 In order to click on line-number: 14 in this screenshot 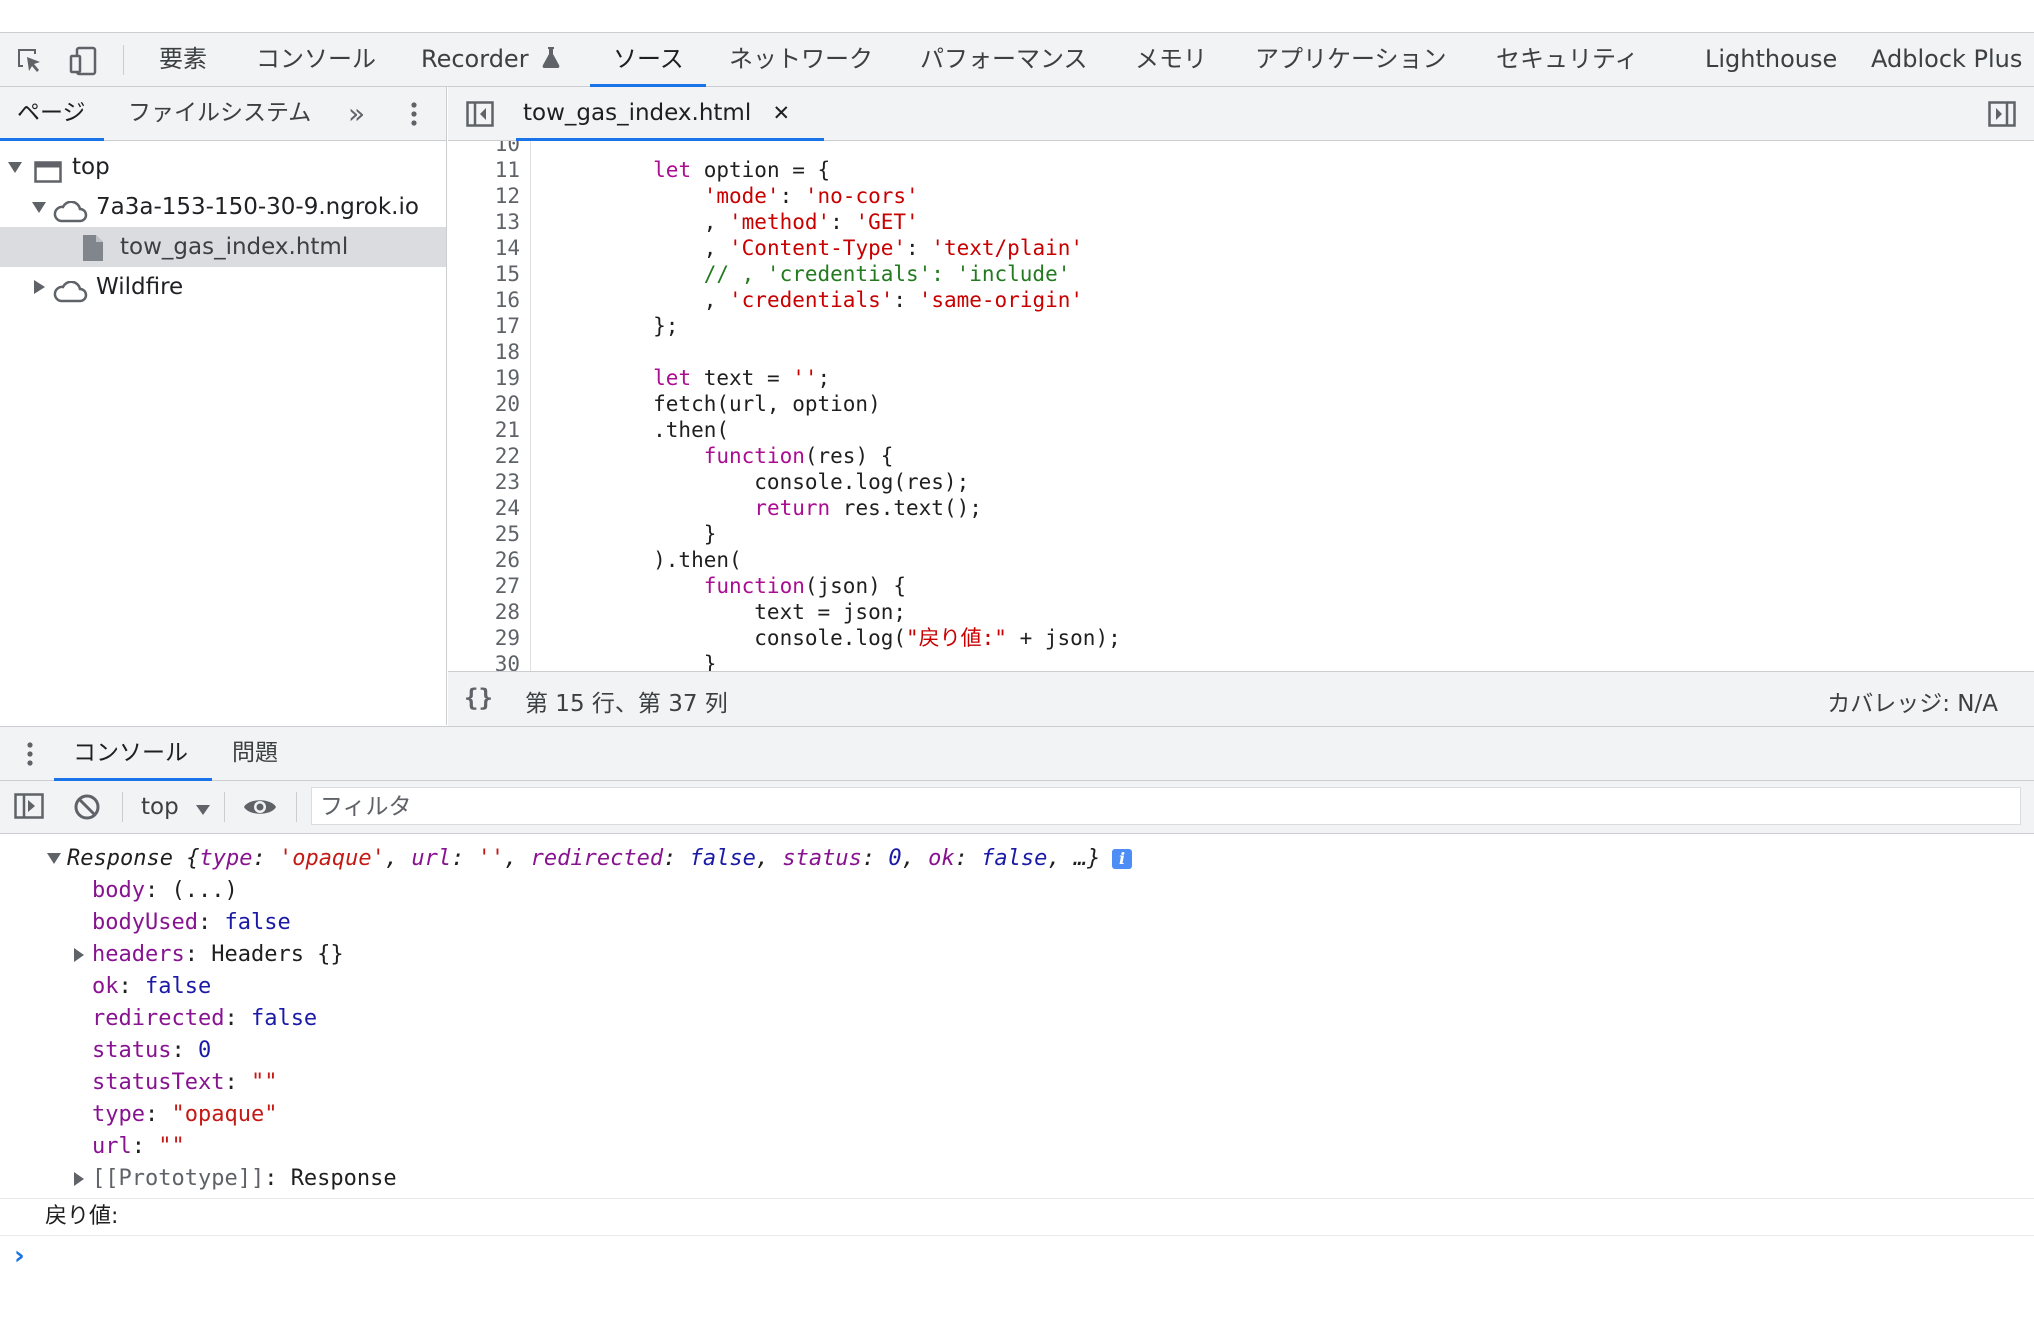, I will do `click(507, 248)`.